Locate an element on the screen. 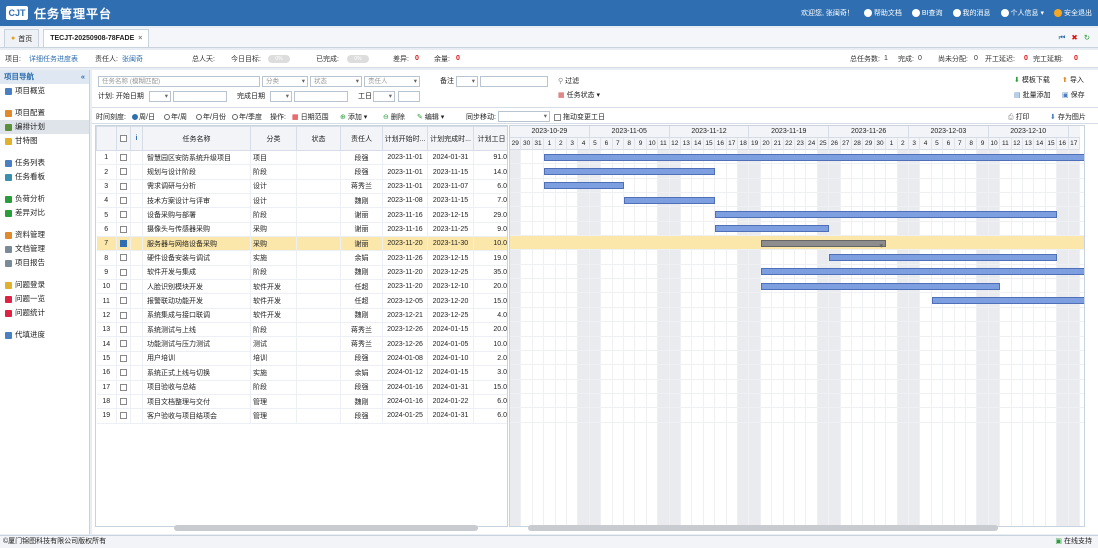 This screenshot has height=548, width=1098. batch-add-button: ▤ 批量添加 is located at coordinates (1032, 95).